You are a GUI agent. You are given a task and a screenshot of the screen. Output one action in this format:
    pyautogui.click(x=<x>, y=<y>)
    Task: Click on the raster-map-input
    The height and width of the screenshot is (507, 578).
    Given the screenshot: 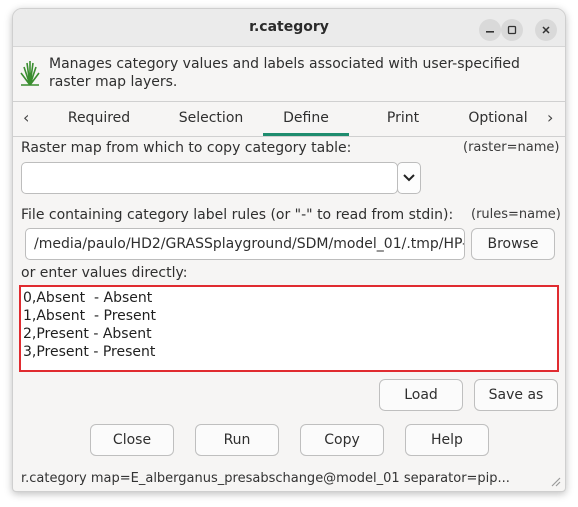 What is the action you would take?
    pyautogui.click(x=209, y=178)
    